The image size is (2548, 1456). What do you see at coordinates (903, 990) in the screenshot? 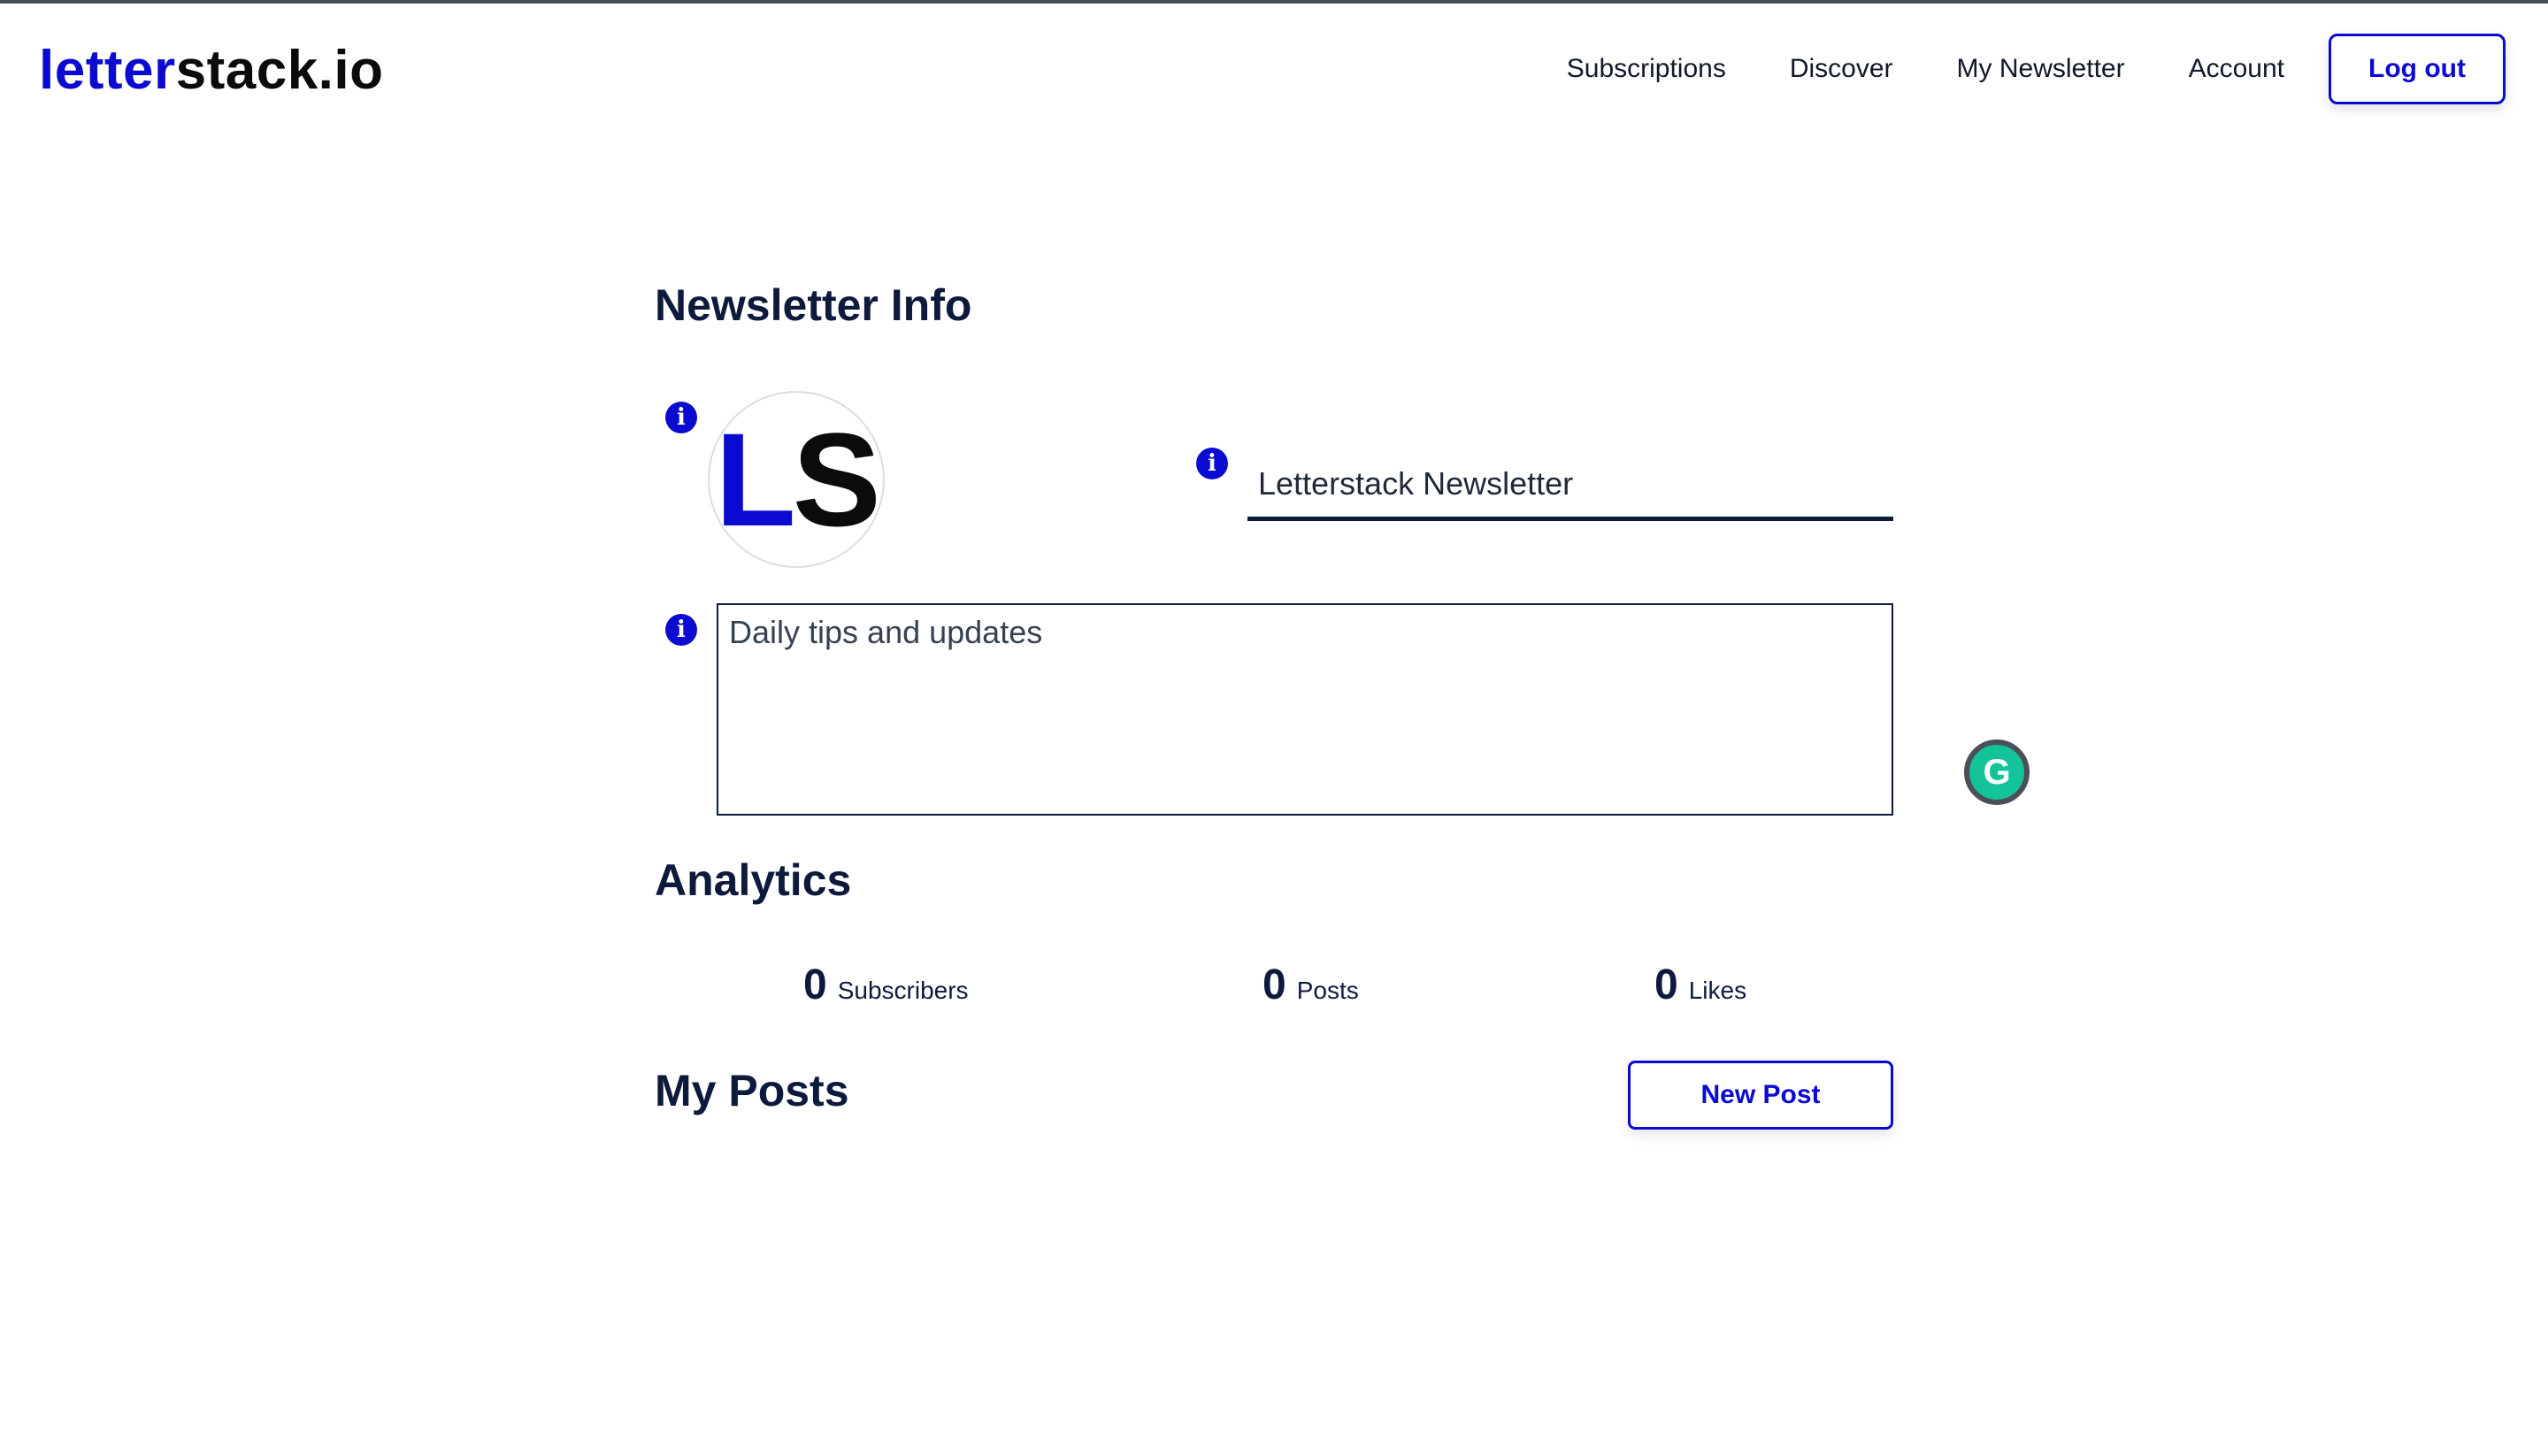
I see `stat-label: Subscribers` at bounding box center [903, 990].